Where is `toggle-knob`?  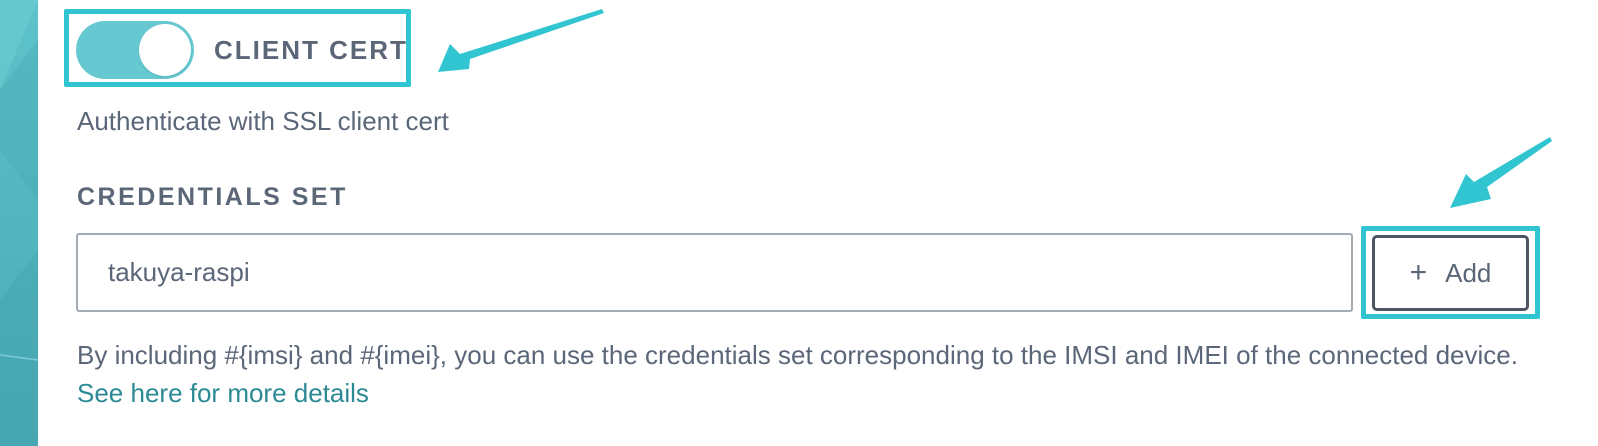
toggle-knob is located at coordinates (165, 50).